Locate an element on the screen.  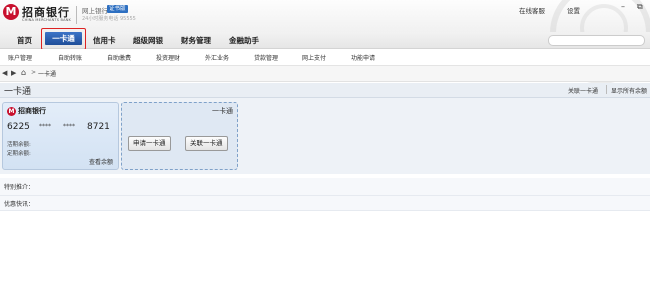
breadcrumb: ◀ ▶ ⌂ > 一卡通 is located at coordinates (325, 74).